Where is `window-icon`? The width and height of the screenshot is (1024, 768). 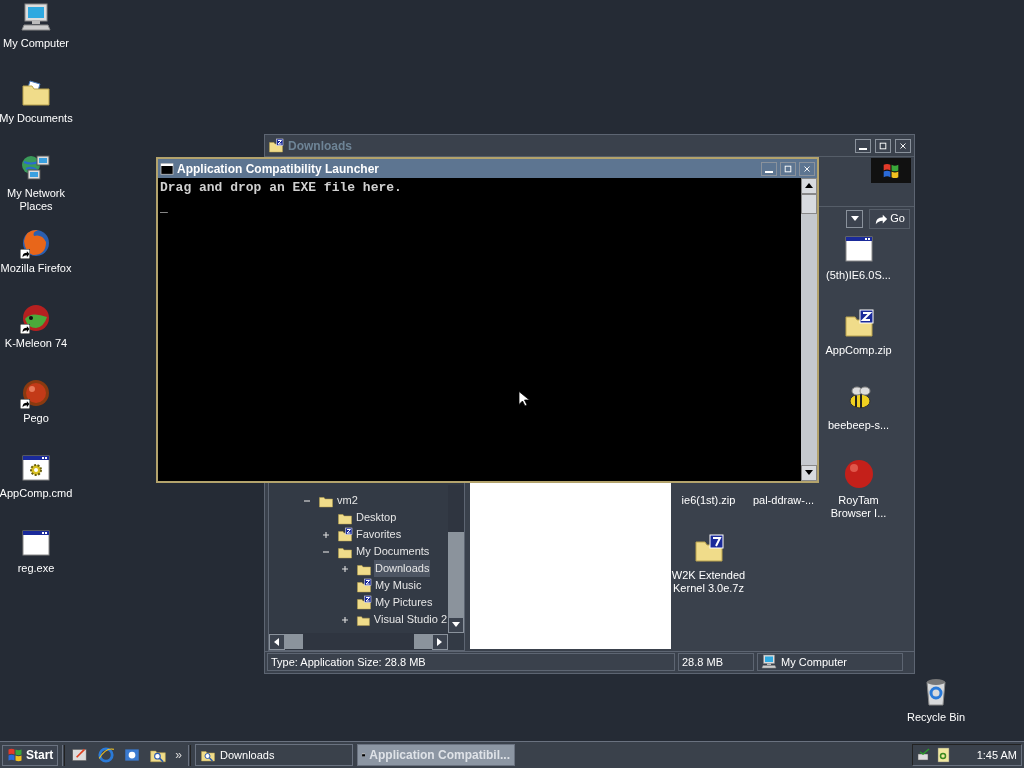 window-icon is located at coordinates (858, 249).